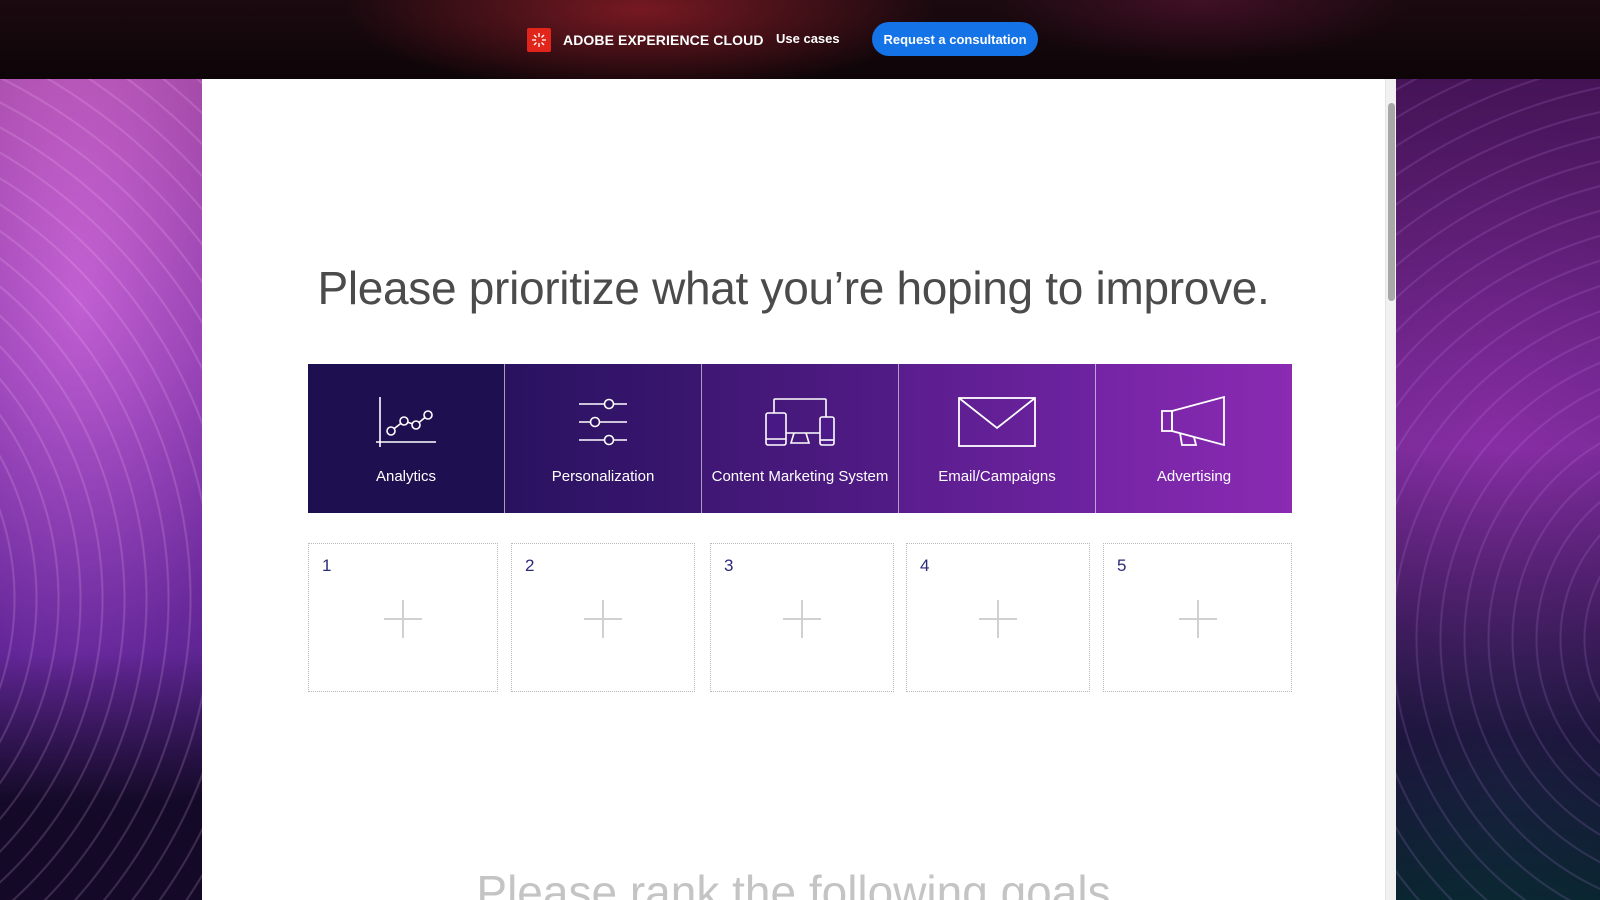  Describe the element at coordinates (663, 40) in the screenshot. I see `brand-name: ADOBE EXPERIENCE CLOUD` at that location.